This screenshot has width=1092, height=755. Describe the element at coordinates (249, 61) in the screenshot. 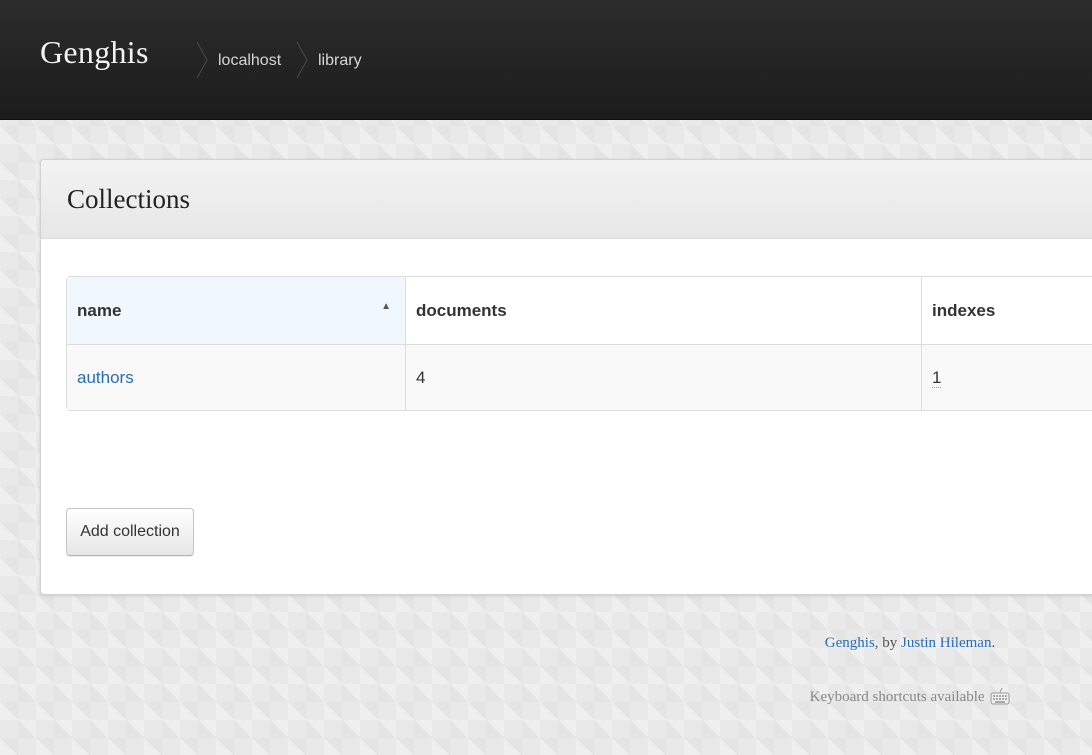

I see `breadcrumb-localhost: localhost` at that location.